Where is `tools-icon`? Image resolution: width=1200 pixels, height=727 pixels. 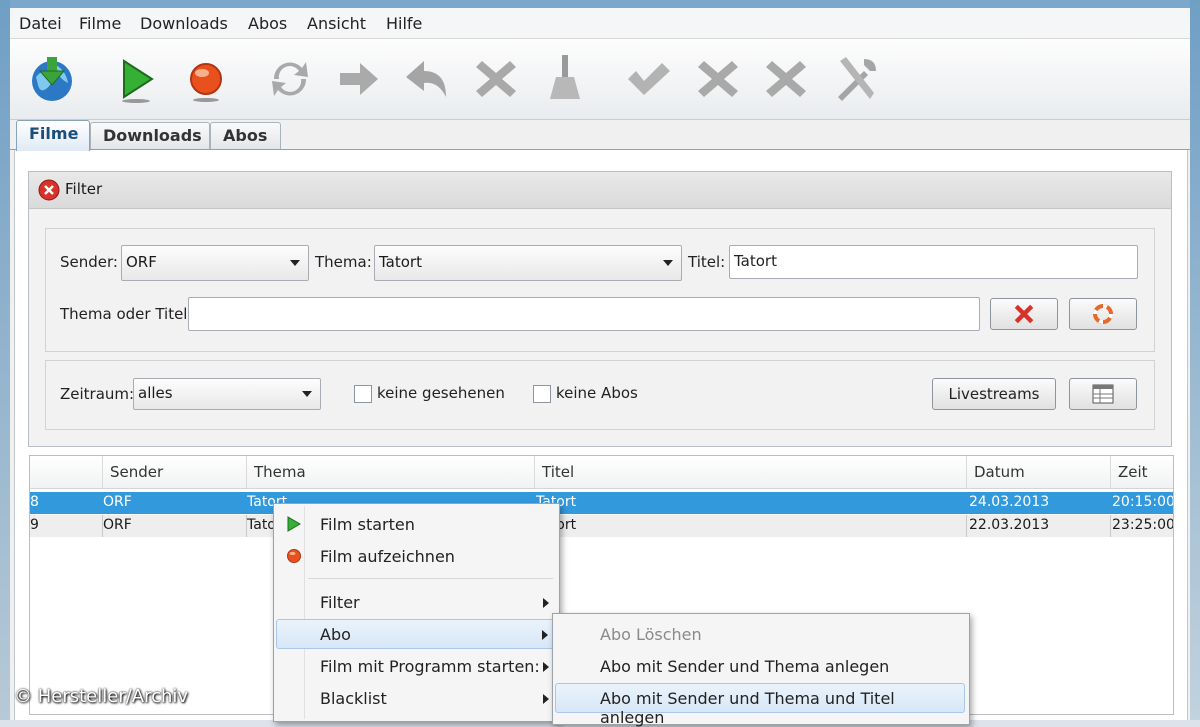
tools-icon is located at coordinates (856, 79).